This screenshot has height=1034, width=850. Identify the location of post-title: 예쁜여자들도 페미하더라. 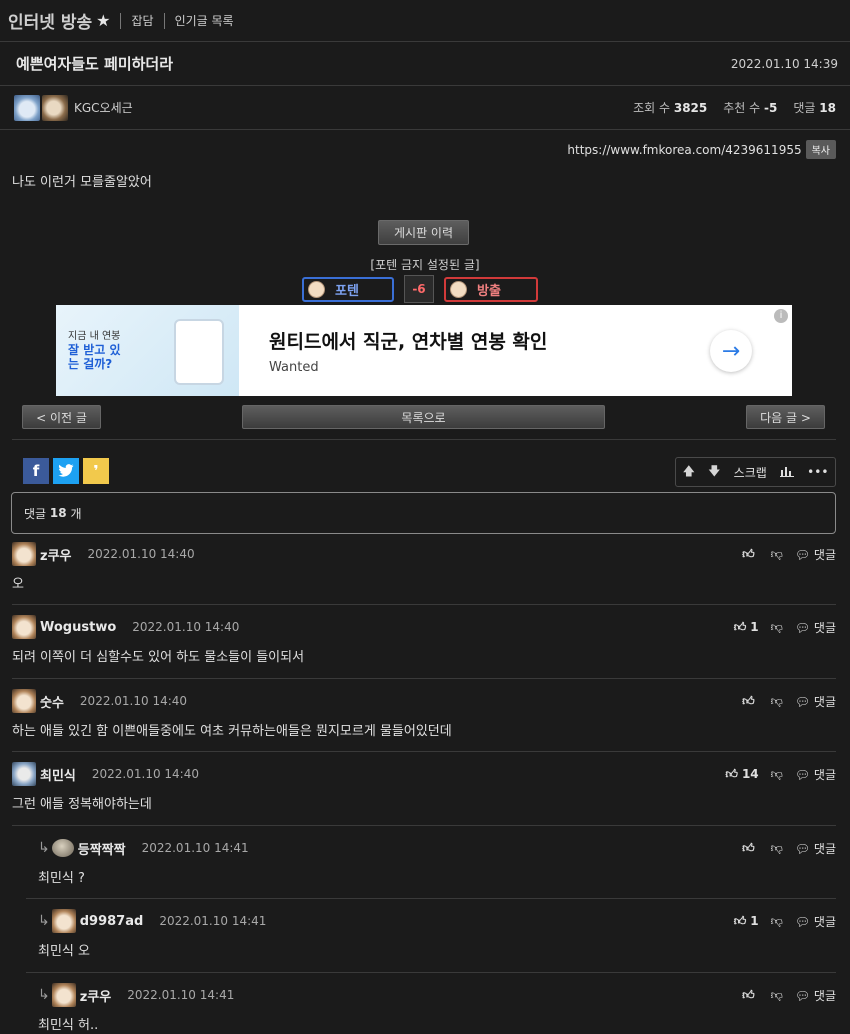
(95, 64).